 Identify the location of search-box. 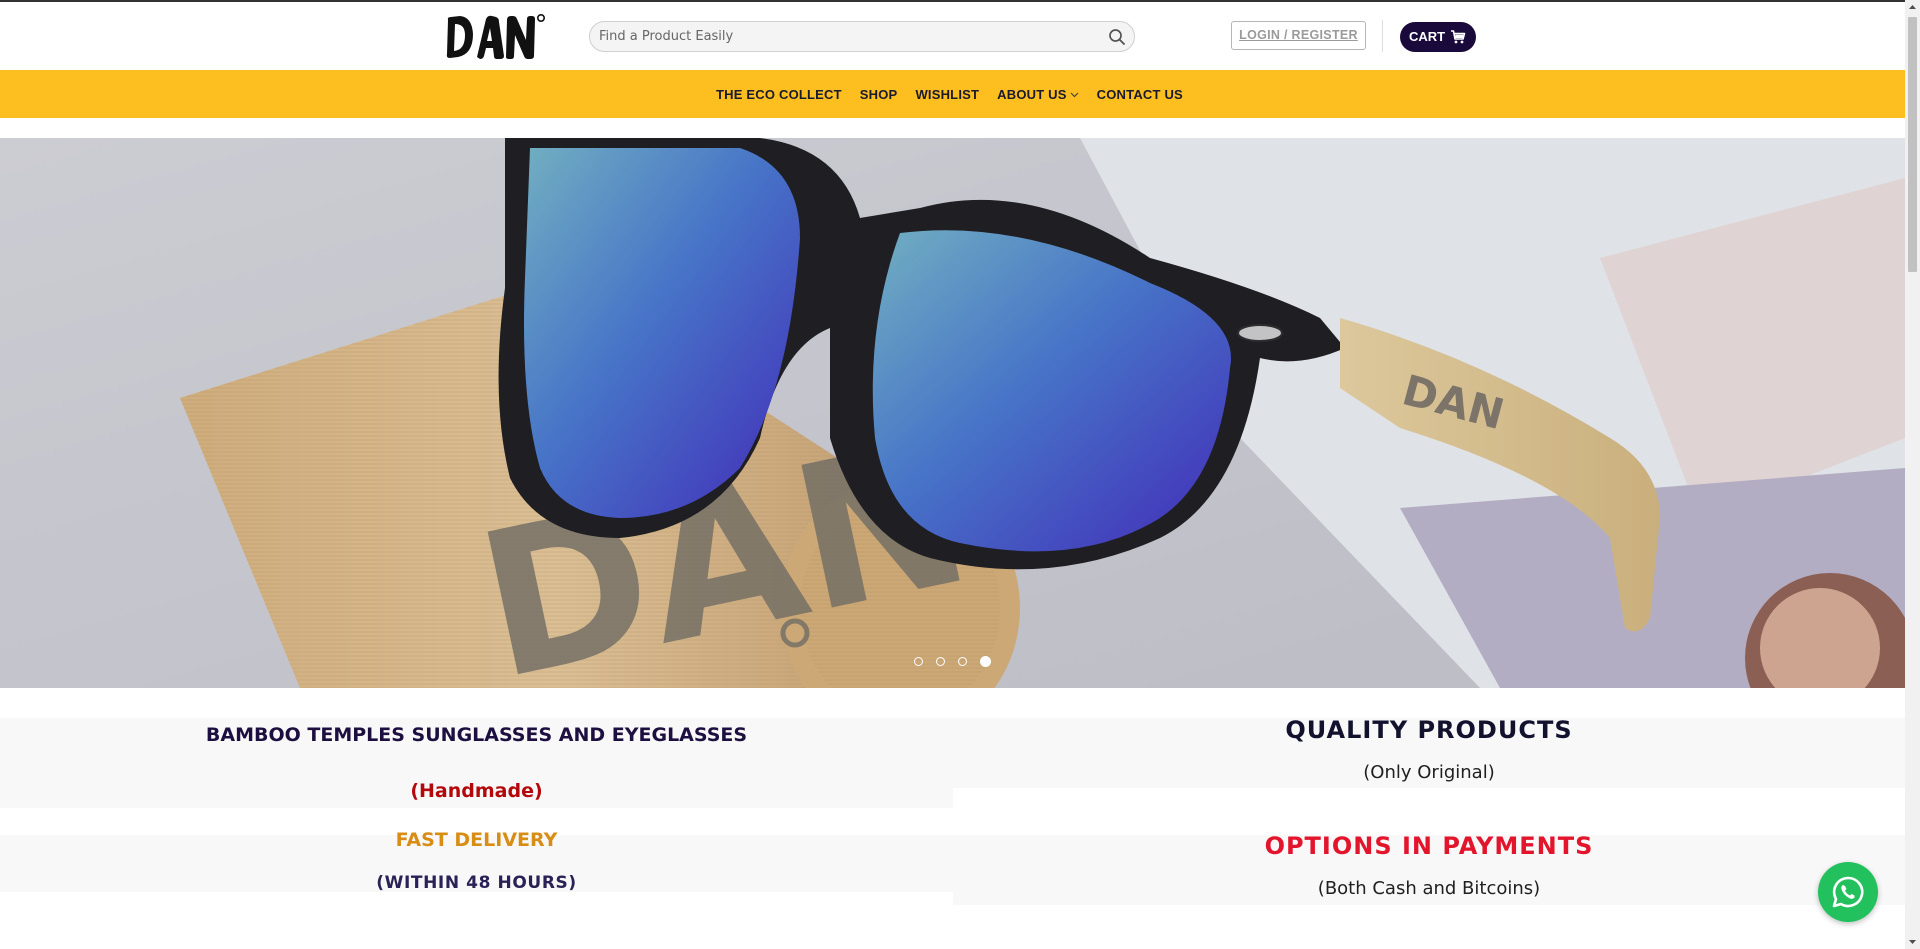
(862, 36).